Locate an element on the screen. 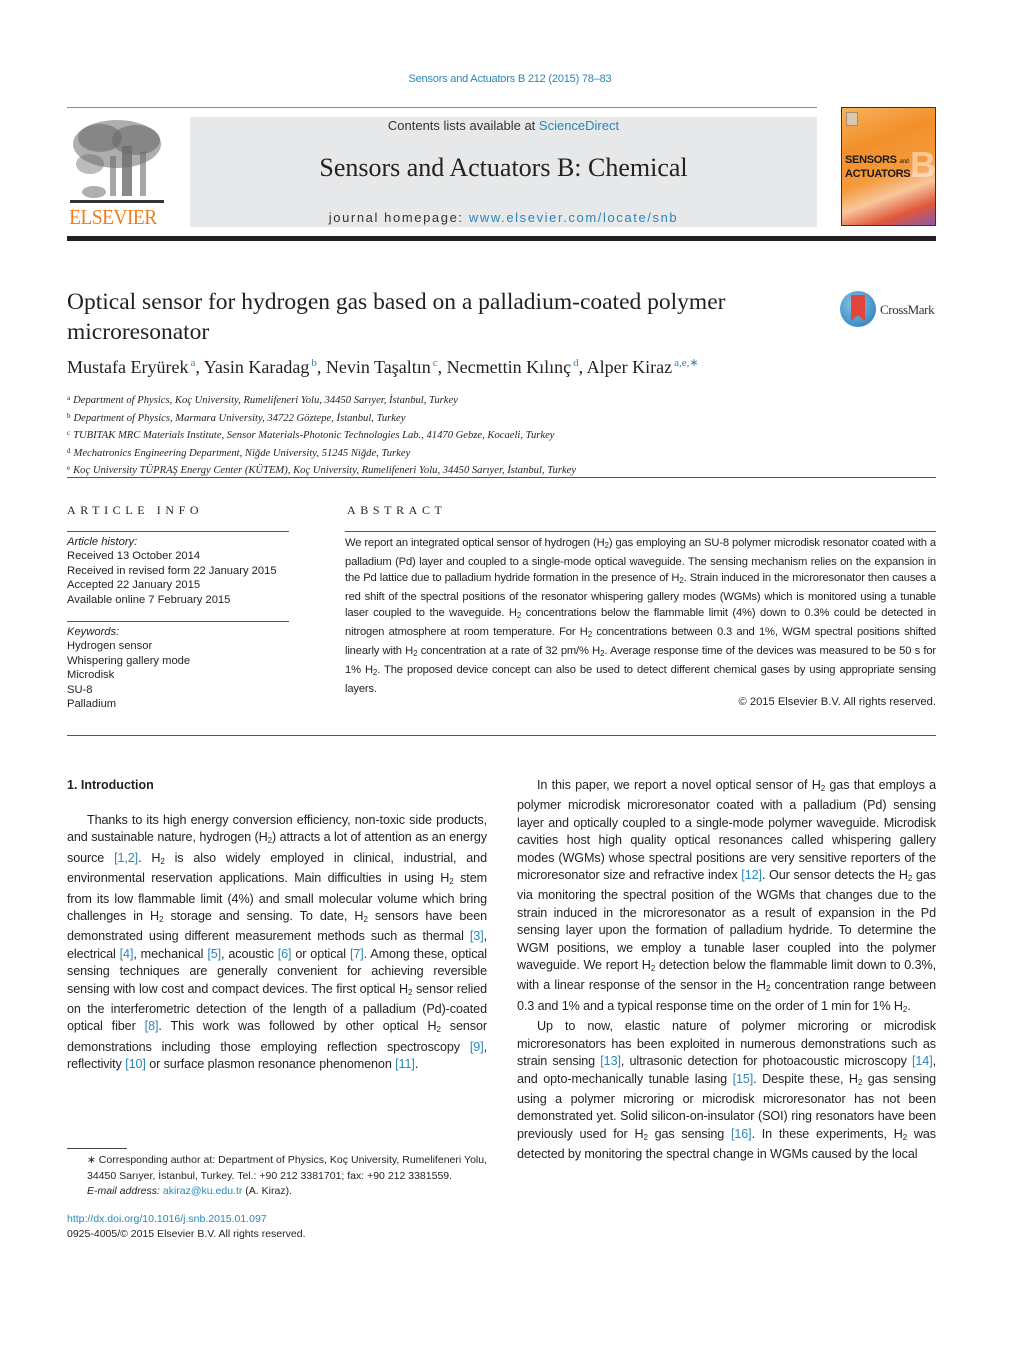 Image resolution: width=1020 pixels, height=1351 pixels. author-name: Alper Kiraz is located at coordinates (629, 367).